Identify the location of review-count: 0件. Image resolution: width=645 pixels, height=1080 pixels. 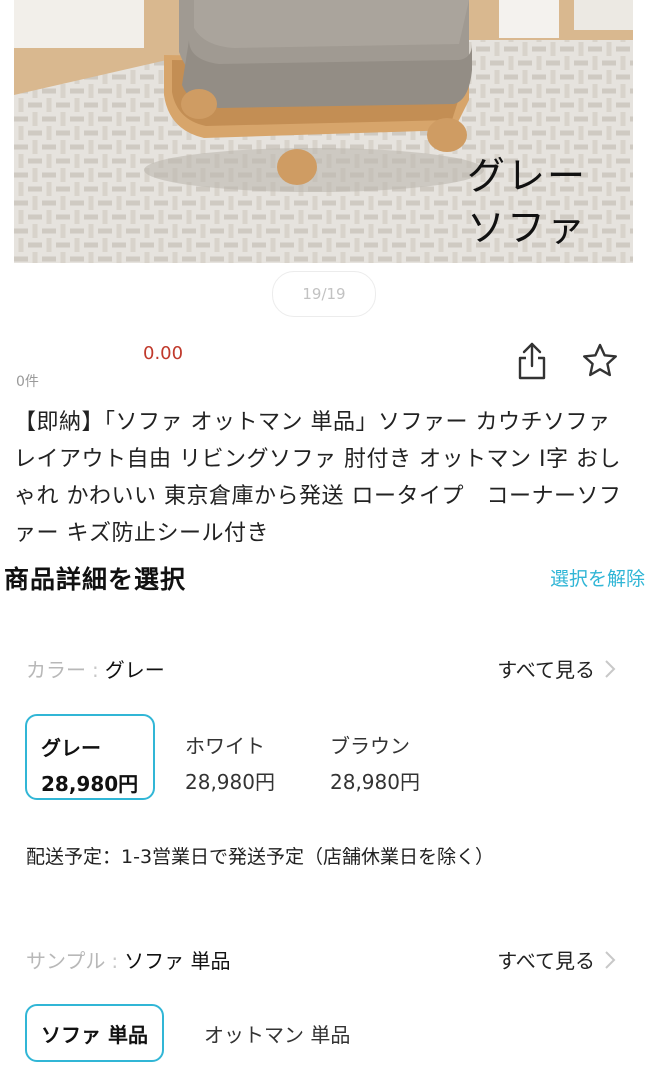
(27, 381).